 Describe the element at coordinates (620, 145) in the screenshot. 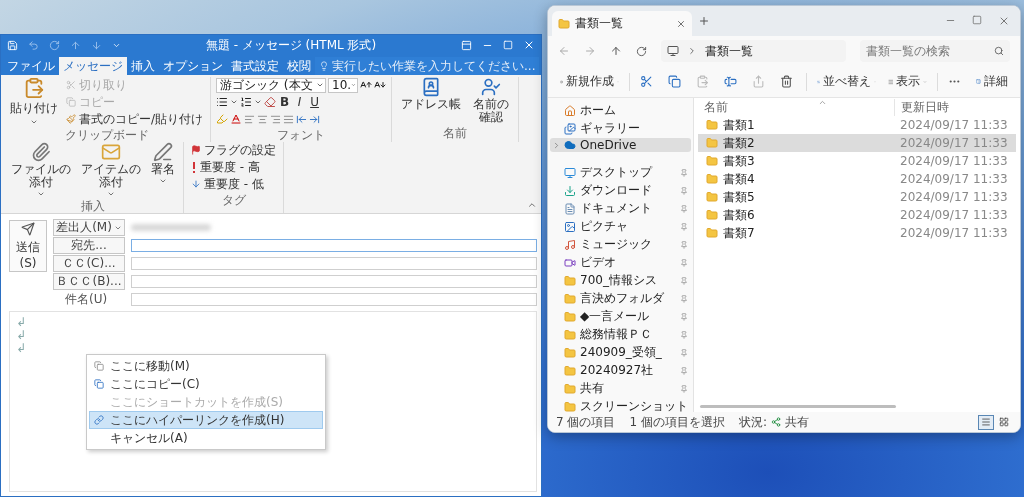

I see `nav-item: OneDrive` at that location.